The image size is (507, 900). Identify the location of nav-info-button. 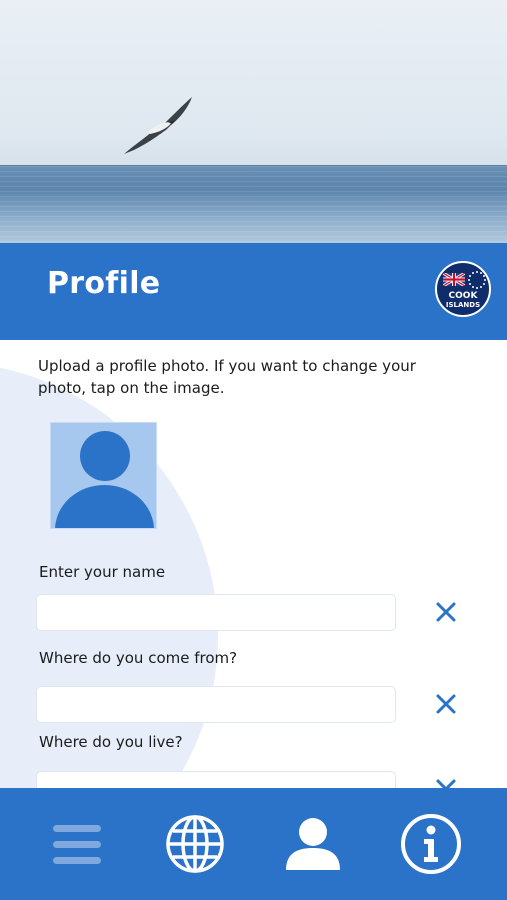
(431, 844).